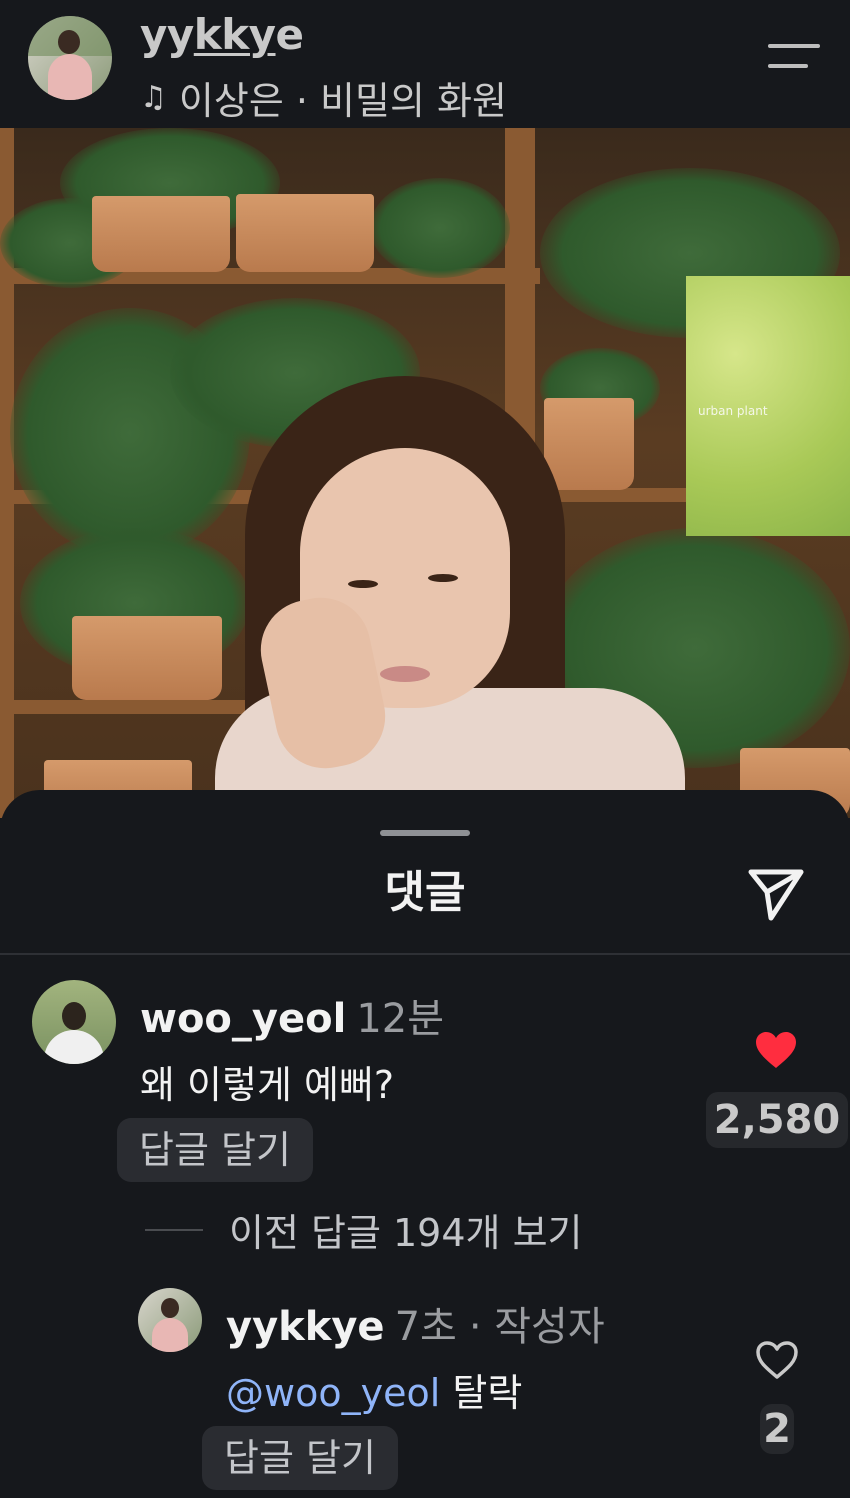 This screenshot has width=850, height=1498. I want to click on avatar-face, so click(69, 42).